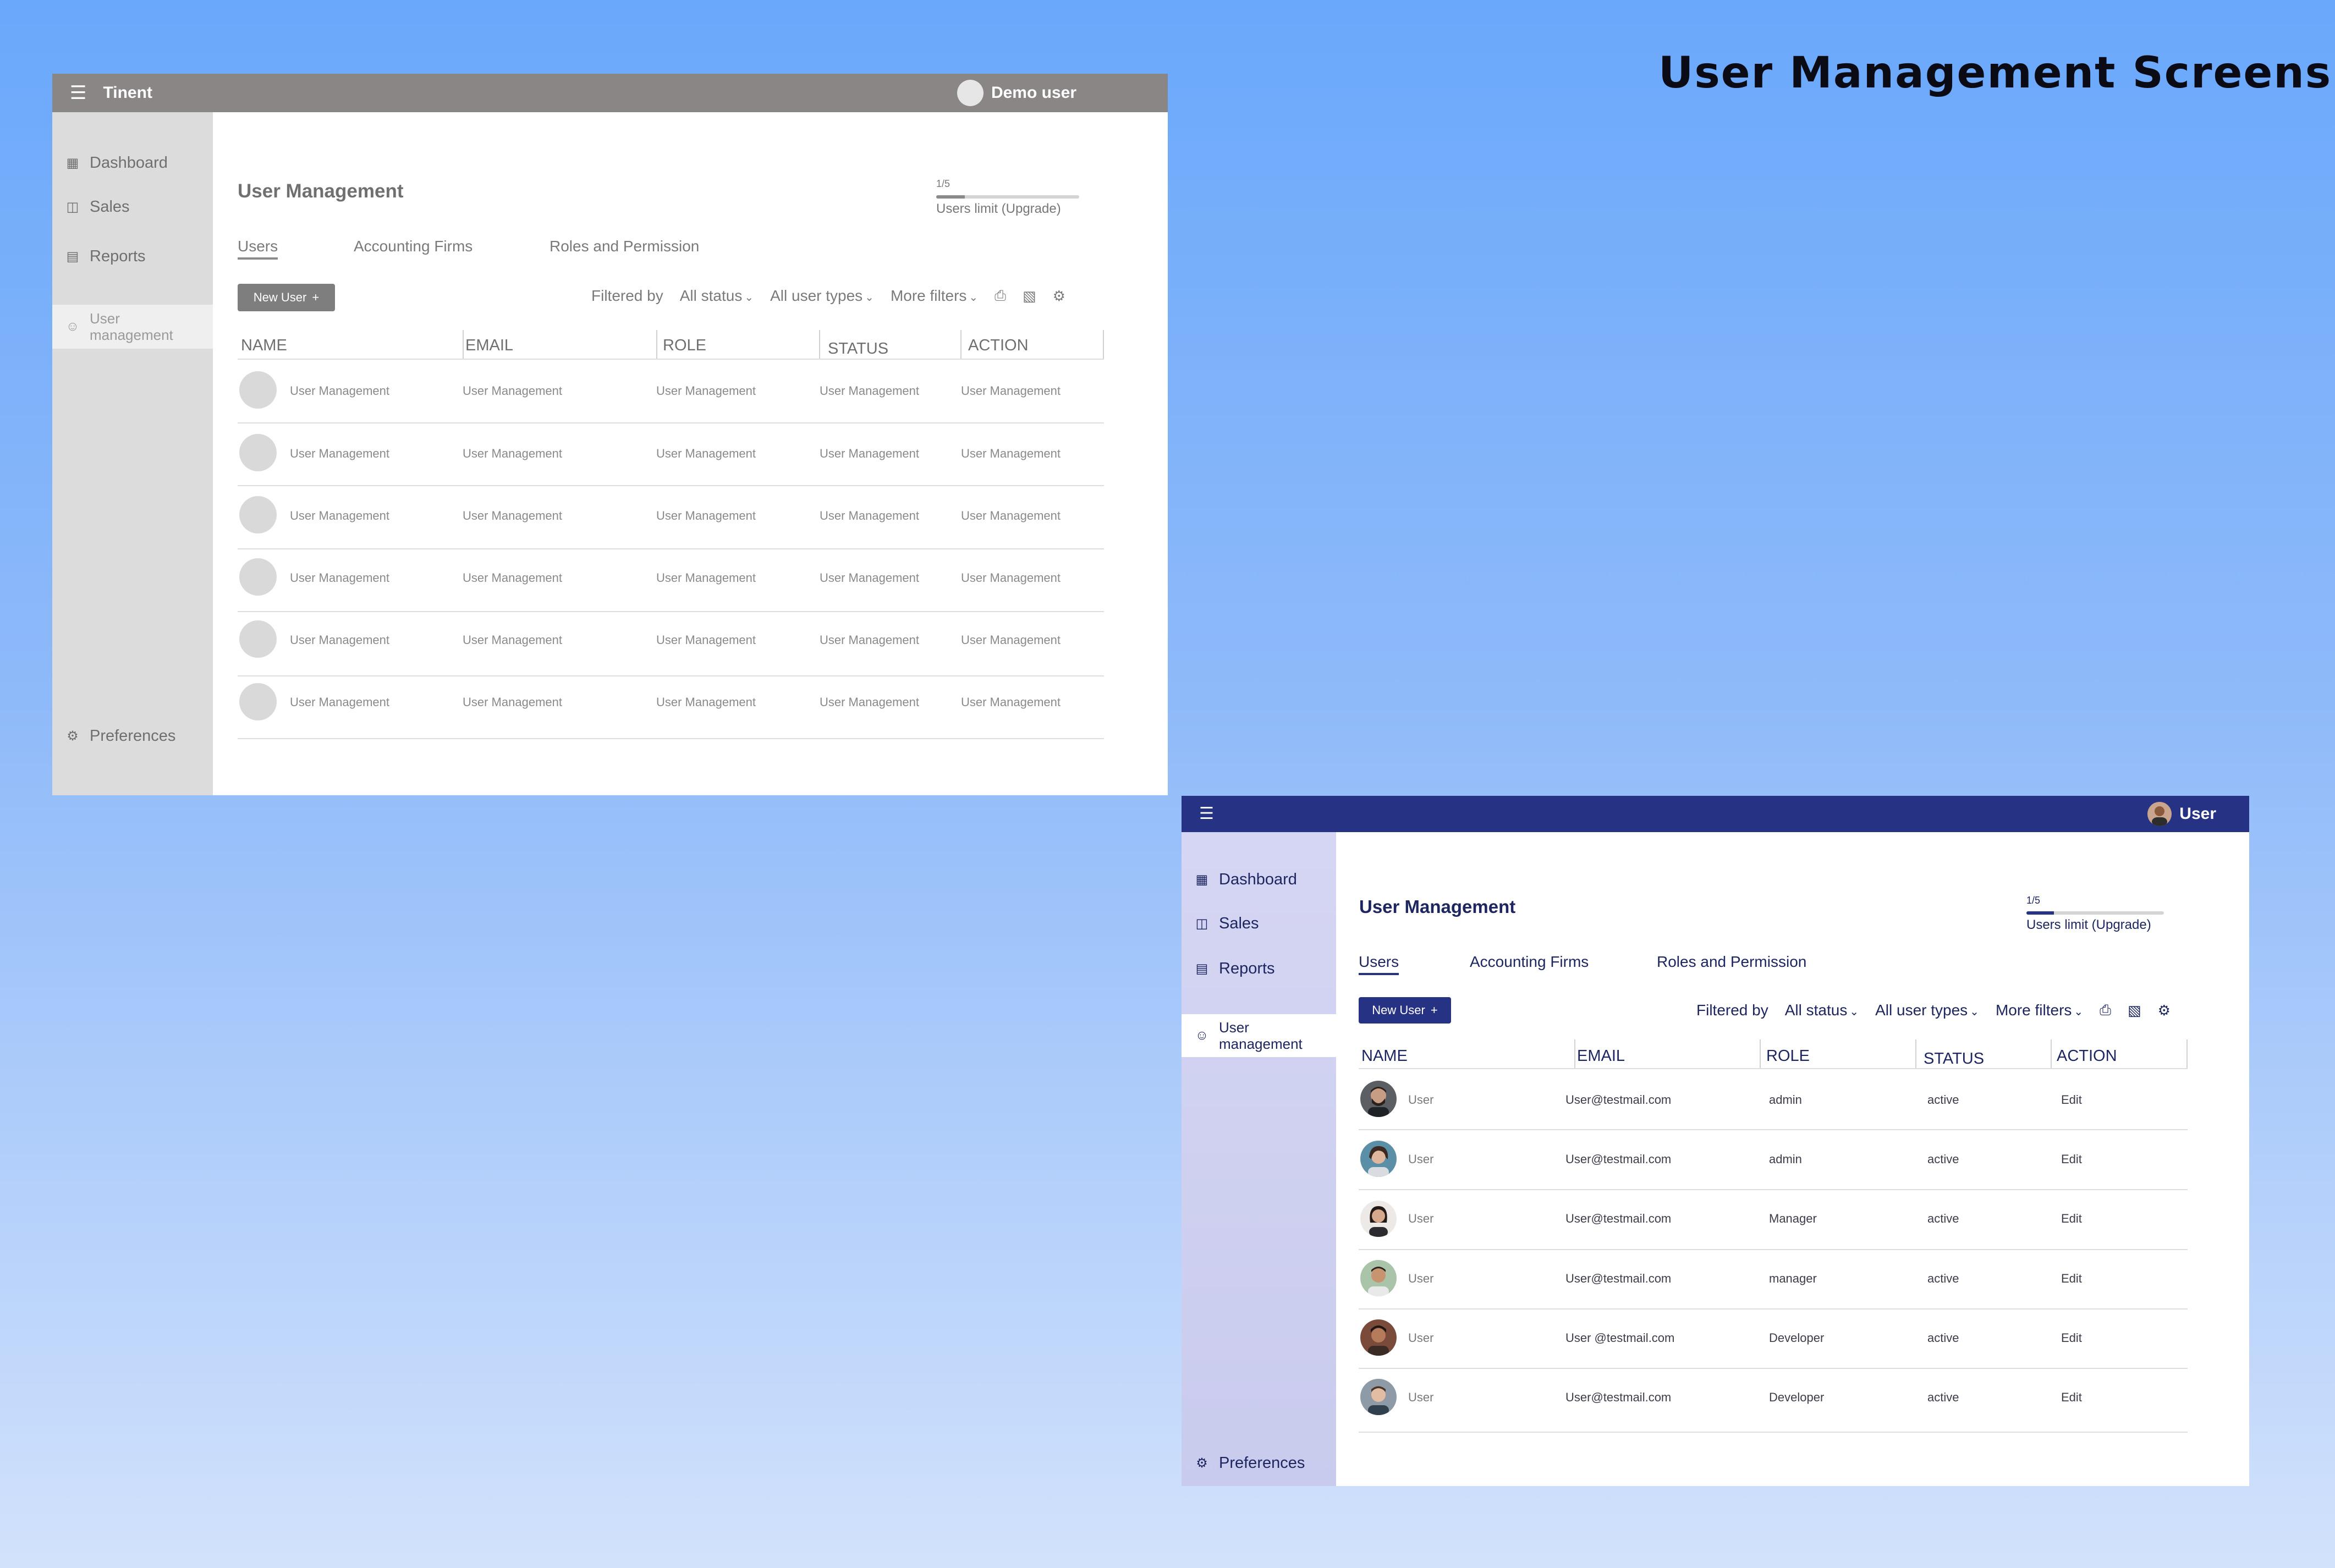 The width and height of the screenshot is (2335, 1568). What do you see at coordinates (110, 207) in the screenshot?
I see `sidebar-item-label: Sales` at bounding box center [110, 207].